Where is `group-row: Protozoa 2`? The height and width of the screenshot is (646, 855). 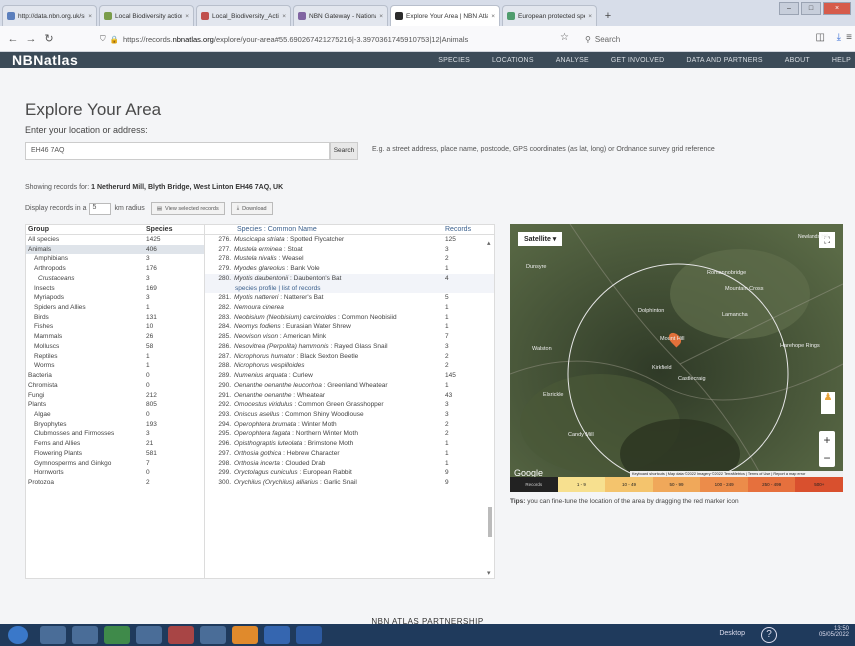
group-row: Protozoa 2 is located at coordinates (115, 483).